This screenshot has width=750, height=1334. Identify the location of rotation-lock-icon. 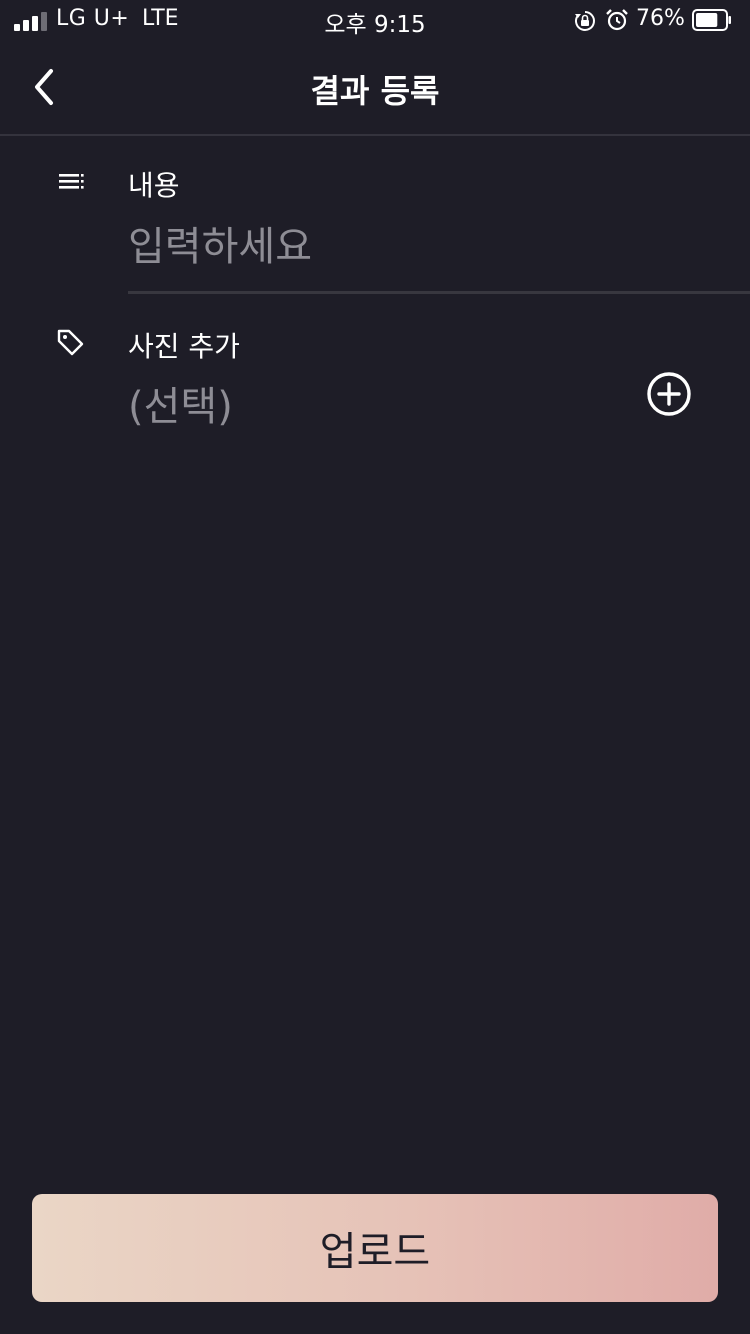
(585, 21).